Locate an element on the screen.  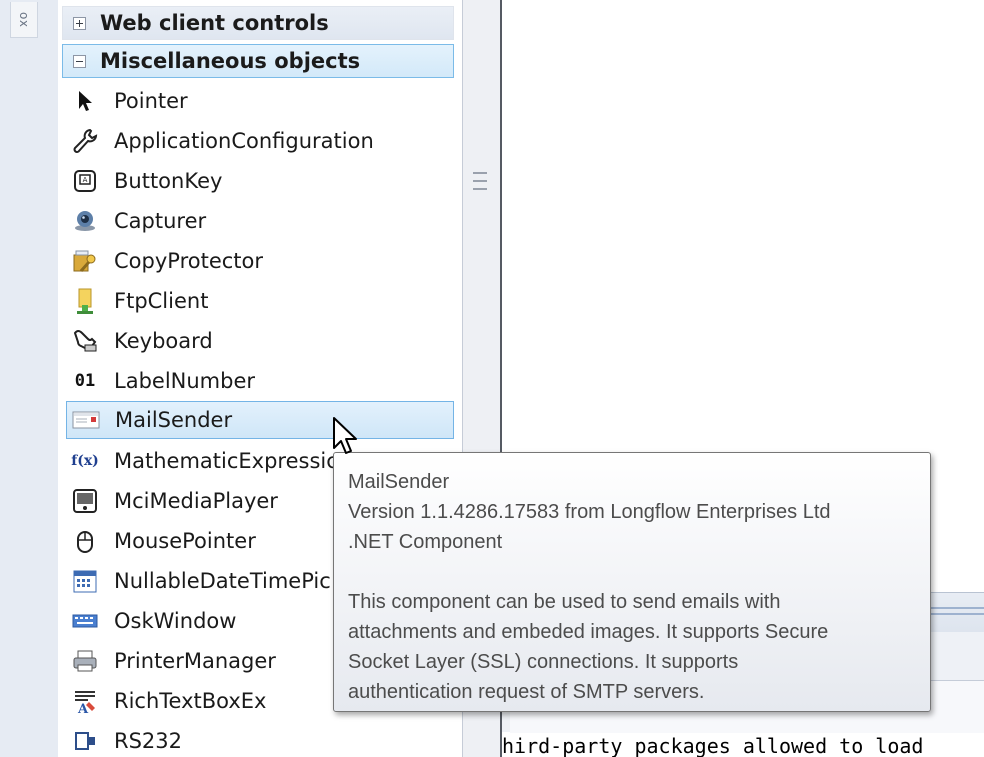
rich-text-icon: A is located at coordinates (85, 701).